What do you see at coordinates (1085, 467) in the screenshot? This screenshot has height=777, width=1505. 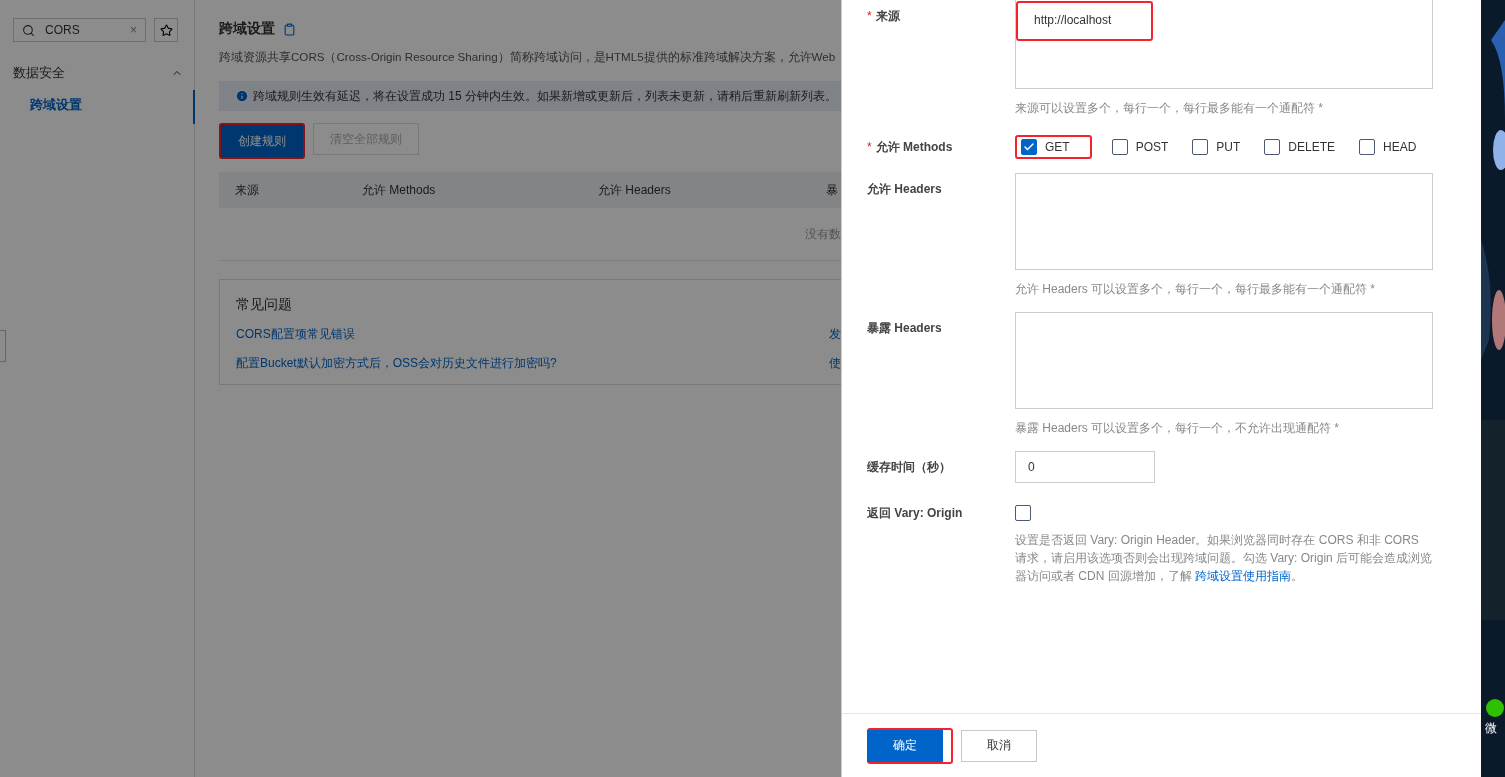 I see `number-input: 0` at bounding box center [1085, 467].